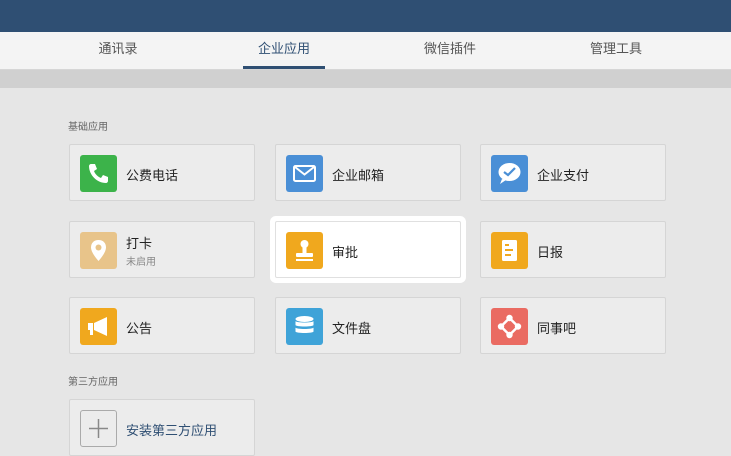 This screenshot has height=456, width=731. Describe the element at coordinates (98, 428) in the screenshot. I see `plus-icon` at that location.